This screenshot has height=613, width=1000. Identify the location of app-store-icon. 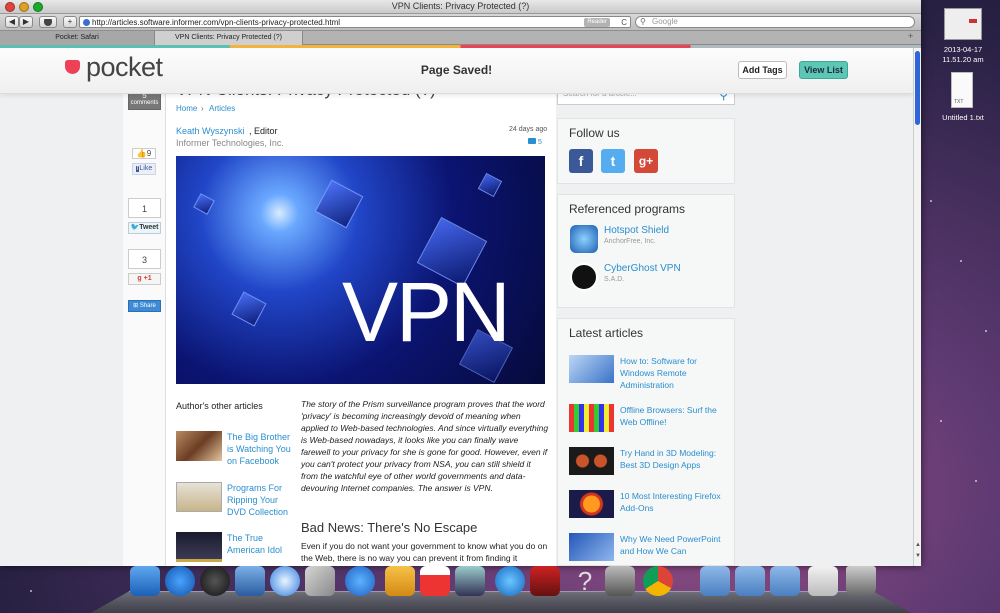
(180, 581).